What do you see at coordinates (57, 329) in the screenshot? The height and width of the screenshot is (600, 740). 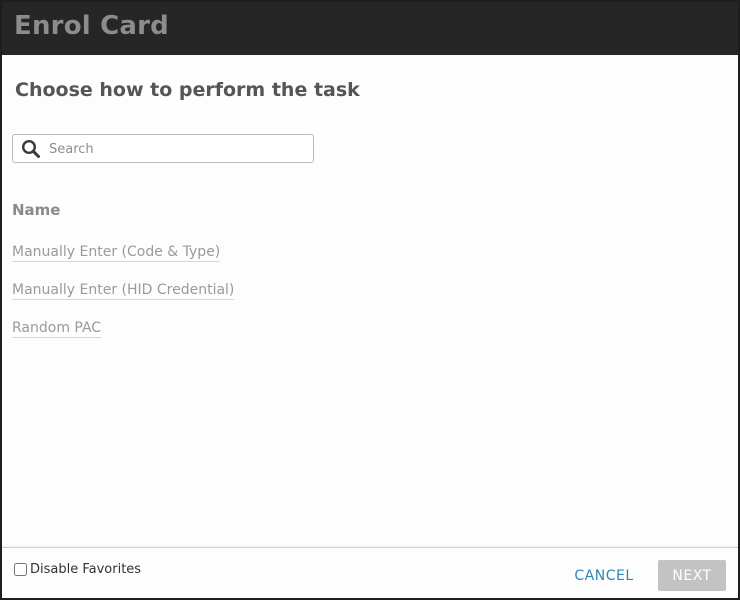 I see `list-item-label: Random PAC` at bounding box center [57, 329].